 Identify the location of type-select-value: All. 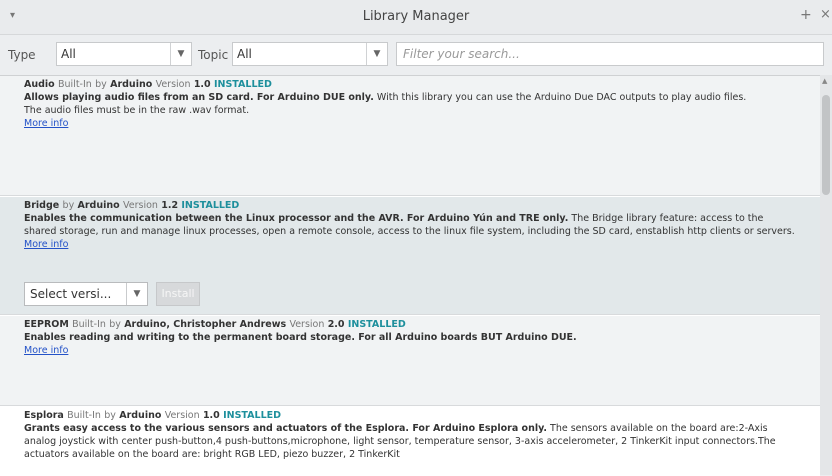
(68, 54).